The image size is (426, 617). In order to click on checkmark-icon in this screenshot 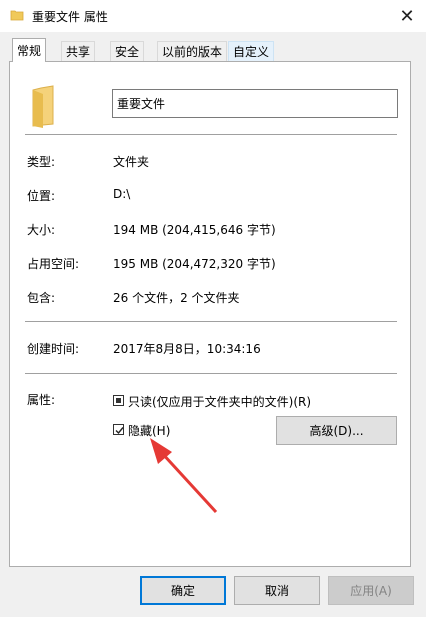, I will do `click(119, 431)`.